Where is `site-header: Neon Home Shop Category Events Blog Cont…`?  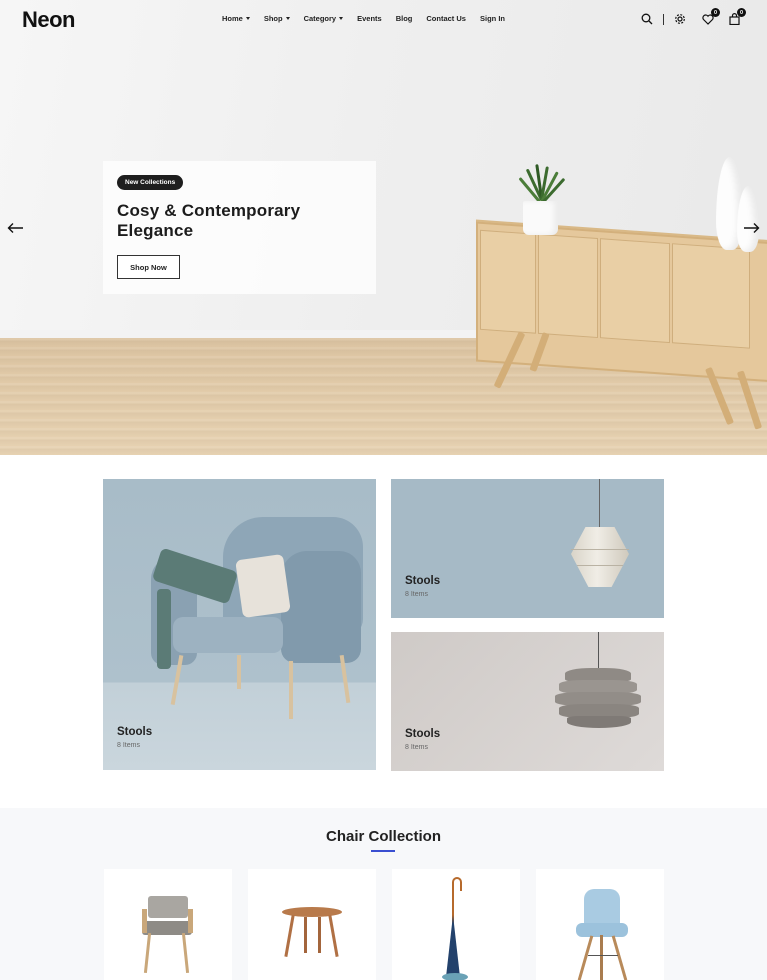 site-header: Neon Home Shop Category Events Blog Cont… is located at coordinates (383, 20).